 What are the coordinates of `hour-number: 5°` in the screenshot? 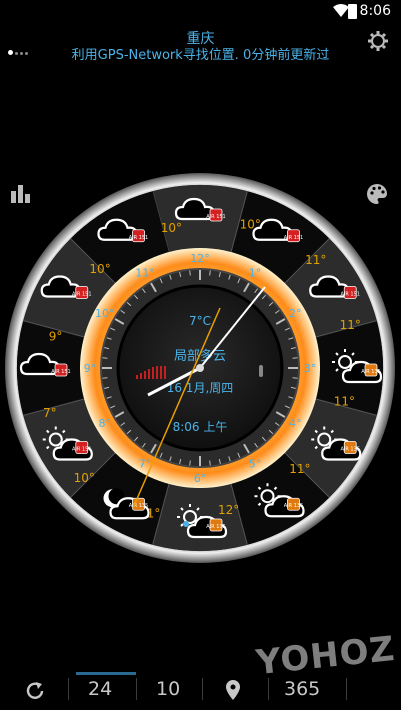 It's located at (255, 463).